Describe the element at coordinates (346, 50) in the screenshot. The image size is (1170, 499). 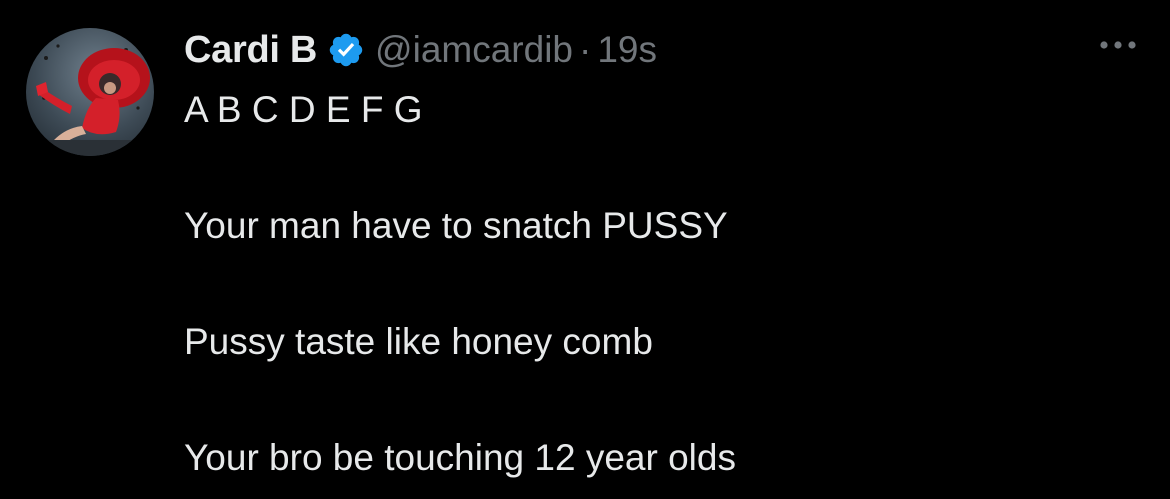
I see `verified-badge-icon` at that location.